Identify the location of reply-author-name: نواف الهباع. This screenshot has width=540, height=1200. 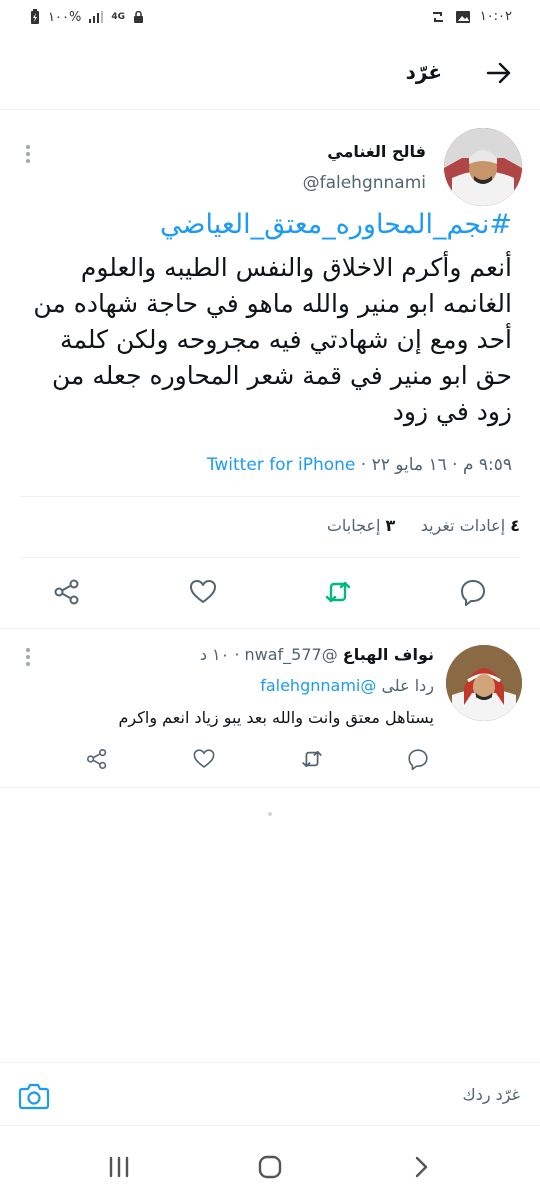
(388, 654).